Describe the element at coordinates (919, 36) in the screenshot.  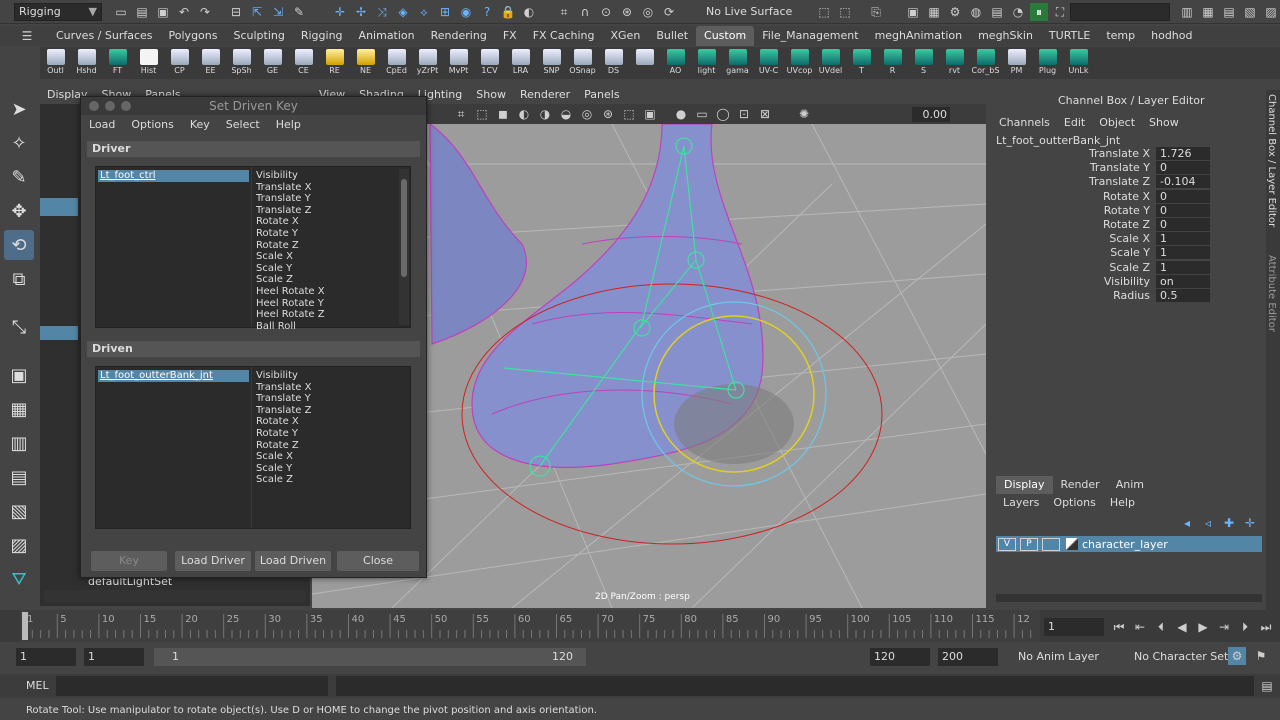
I see `shelf-tab-meghanimation: meghAnimation` at that location.